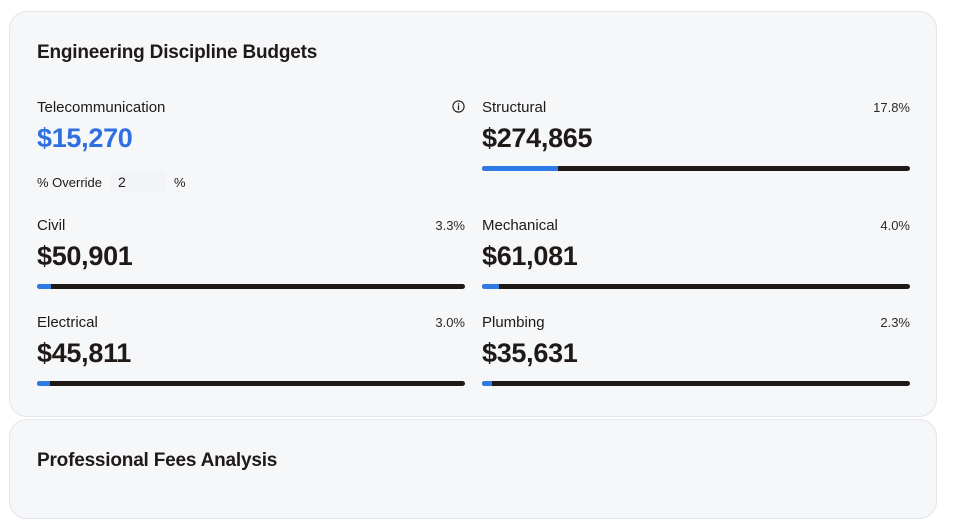 The width and height of the screenshot is (953, 519). Describe the element at coordinates (458, 106) in the screenshot. I see `info-icon` at that location.